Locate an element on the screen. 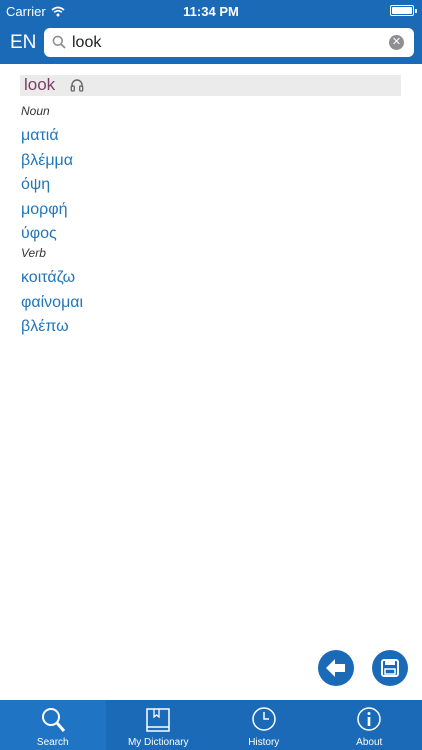  part-of-speech-verb: Verb is located at coordinates (33, 253).